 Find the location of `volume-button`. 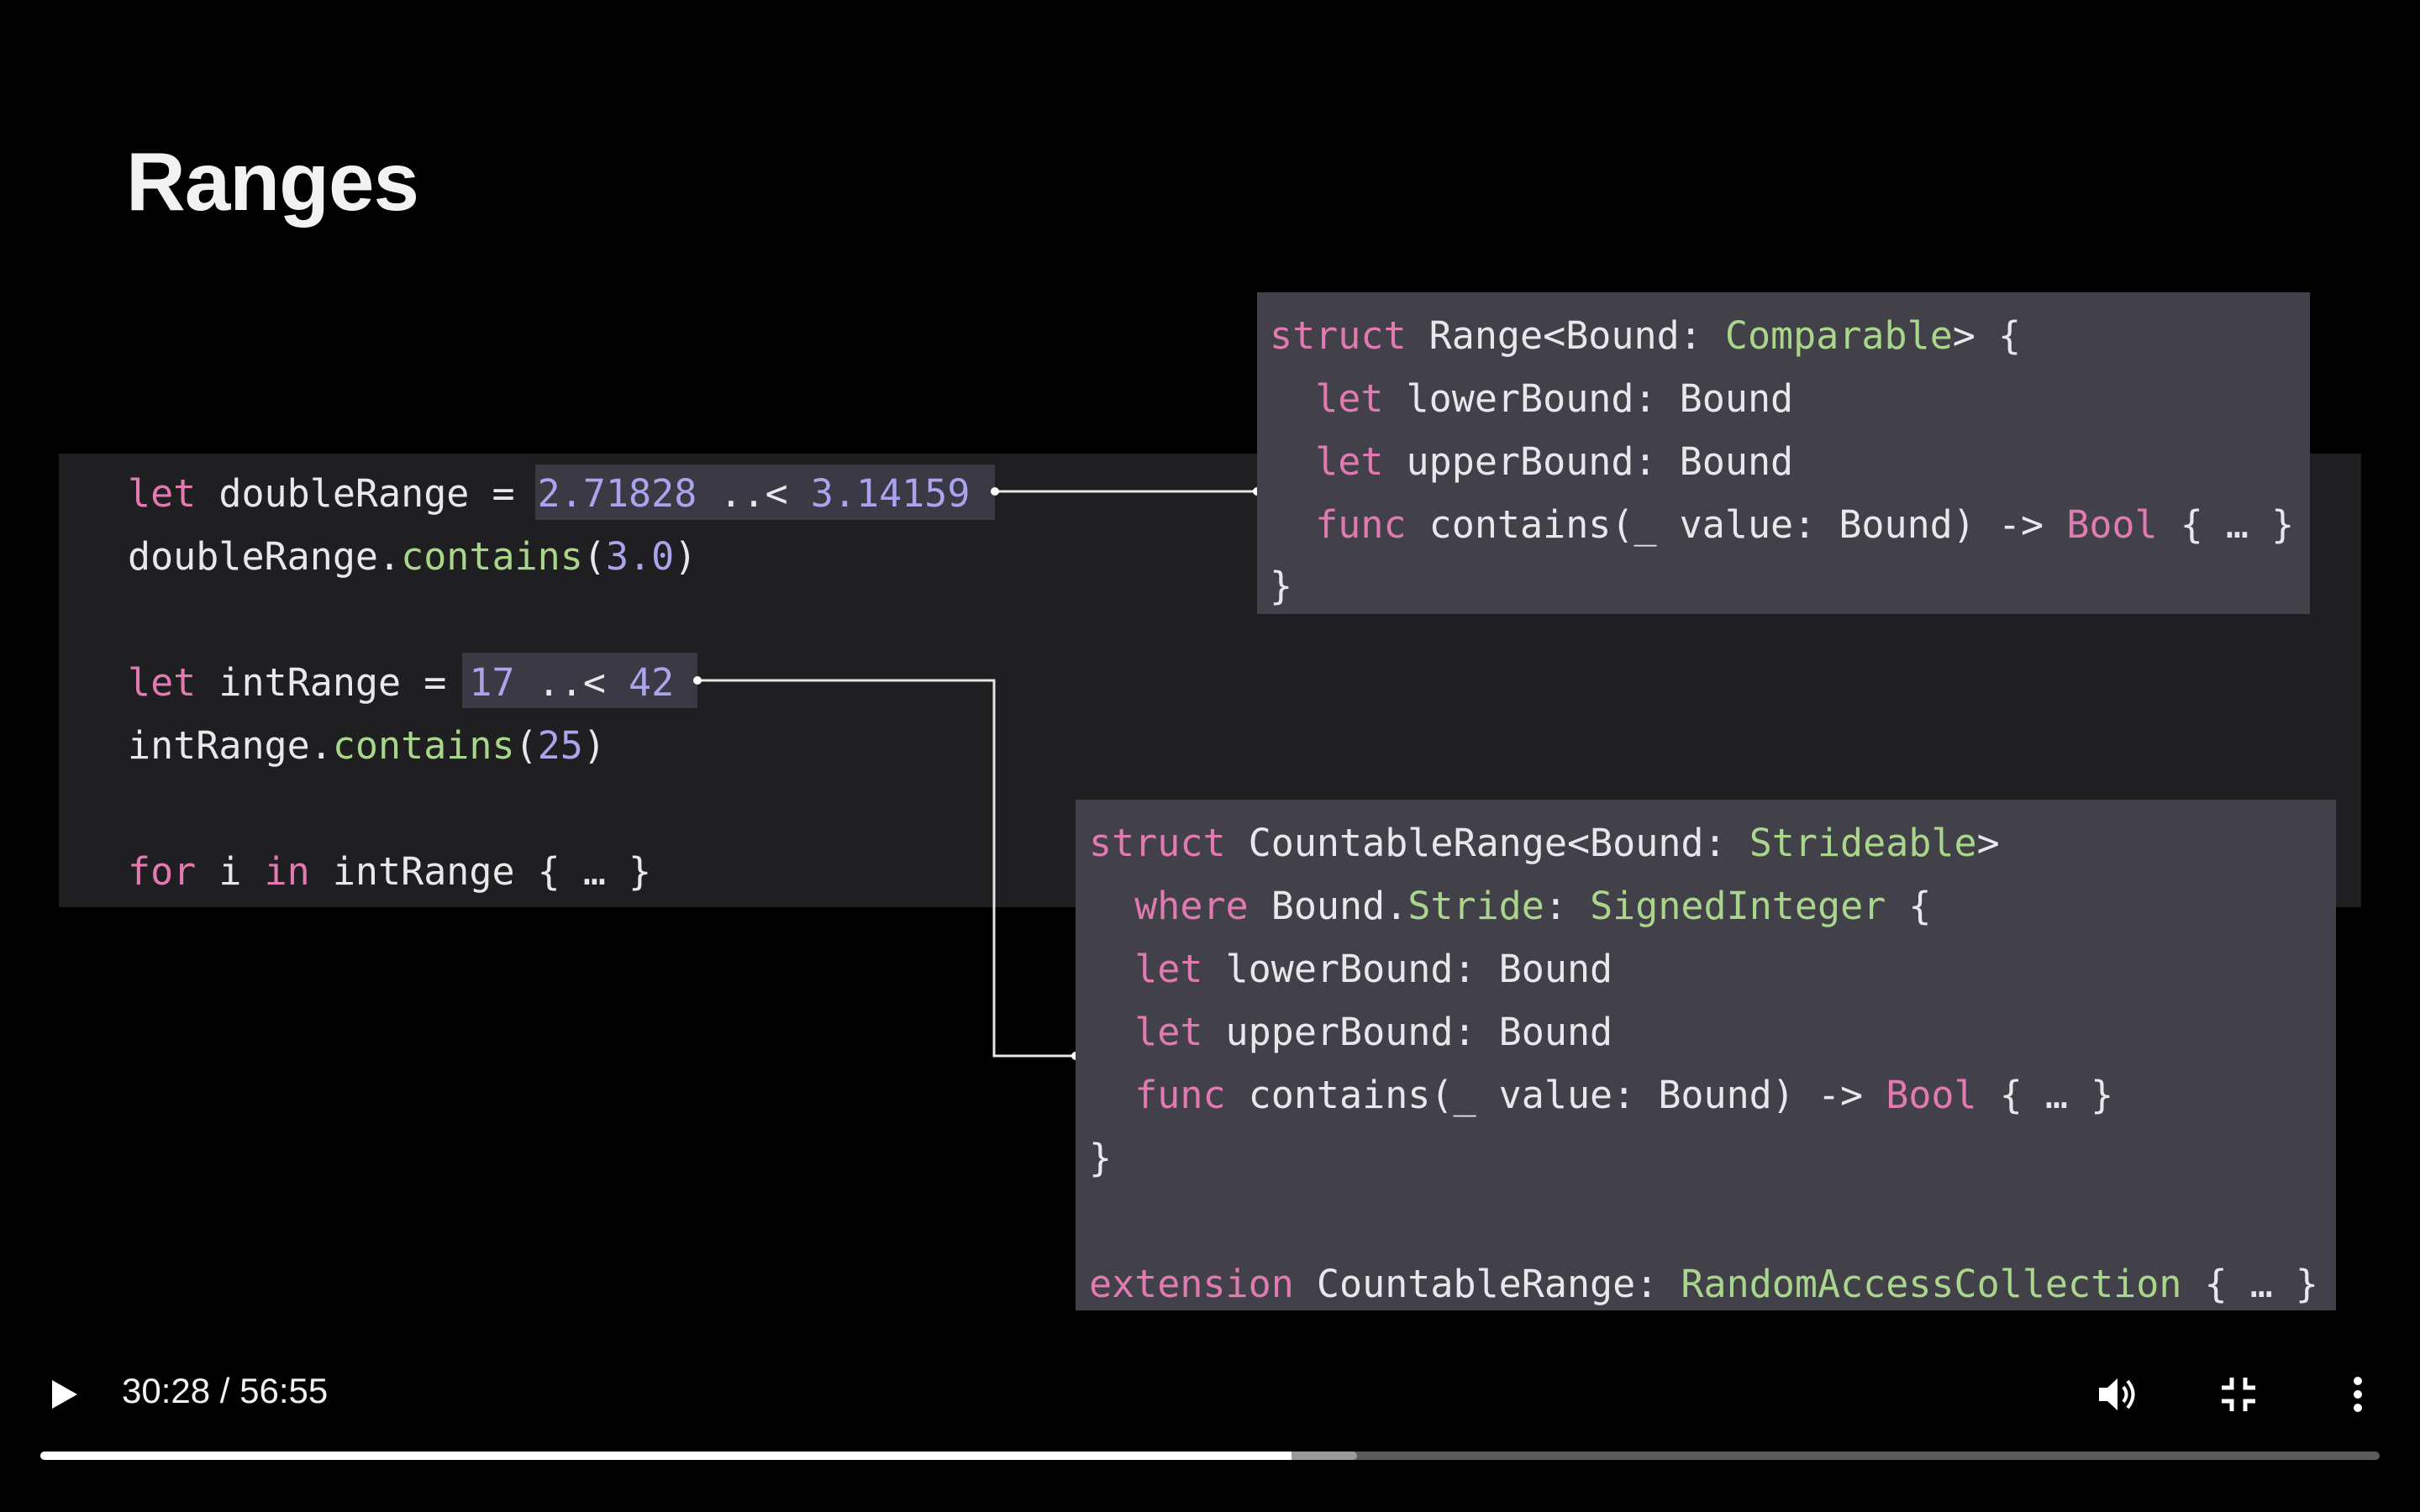

volume-button is located at coordinates (2117, 1394).